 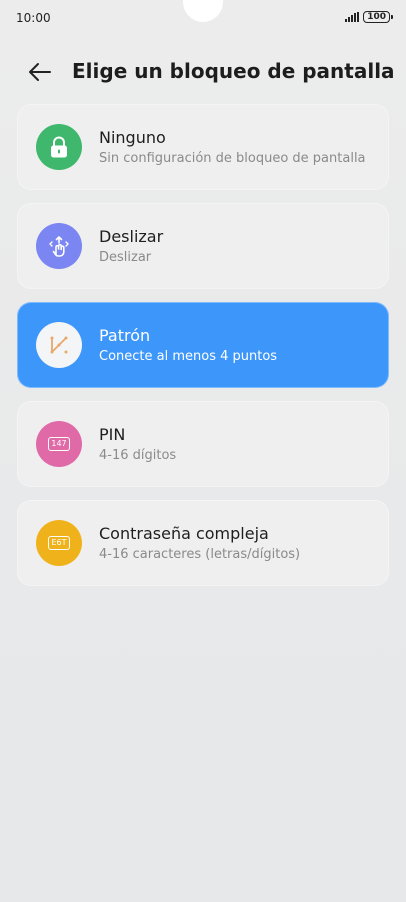 I want to click on option-title: Deslizar, so click(x=131, y=236).